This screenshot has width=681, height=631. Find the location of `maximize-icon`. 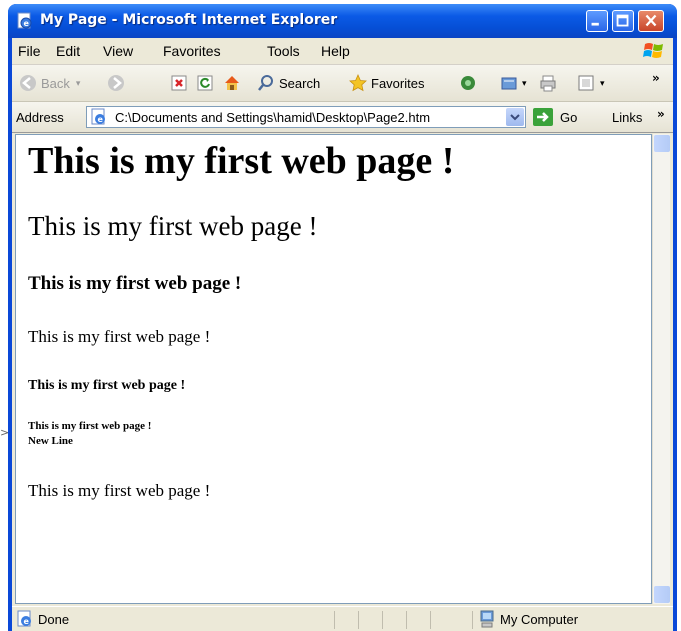

maximize-icon is located at coordinates (622, 20).